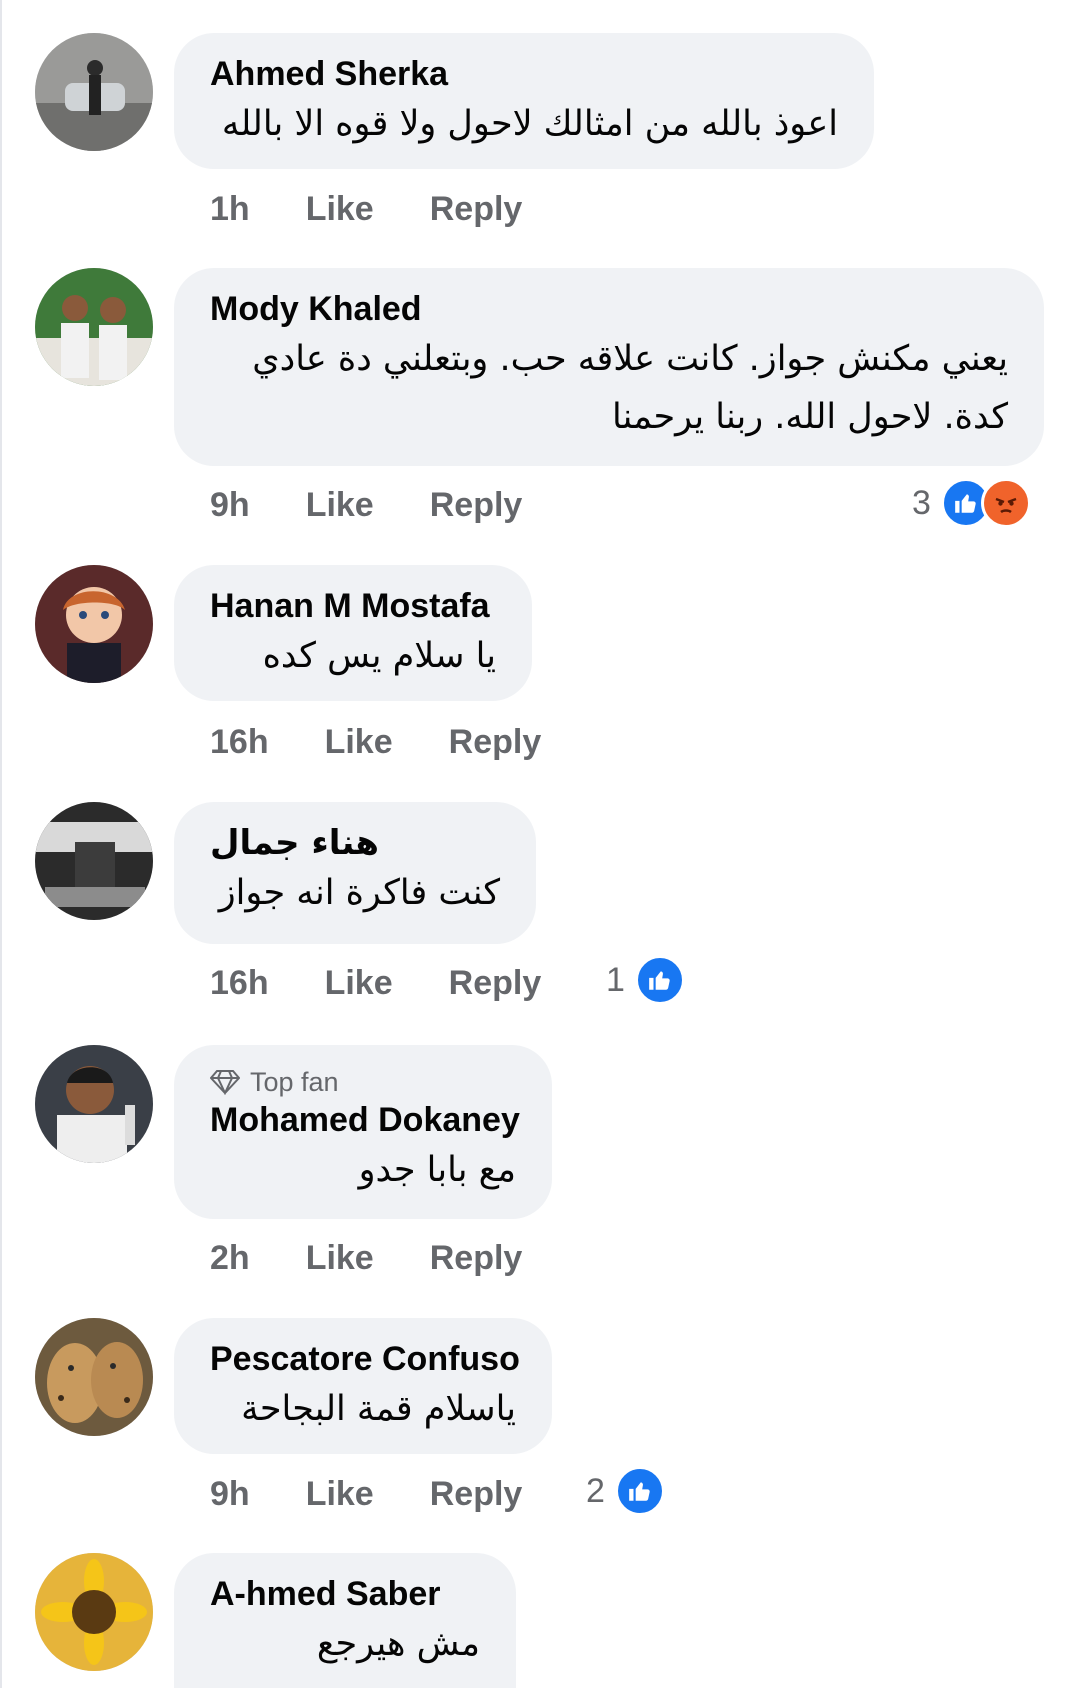  Describe the element at coordinates (971, 503) in the screenshot. I see `reaction-summary: 3` at that location.